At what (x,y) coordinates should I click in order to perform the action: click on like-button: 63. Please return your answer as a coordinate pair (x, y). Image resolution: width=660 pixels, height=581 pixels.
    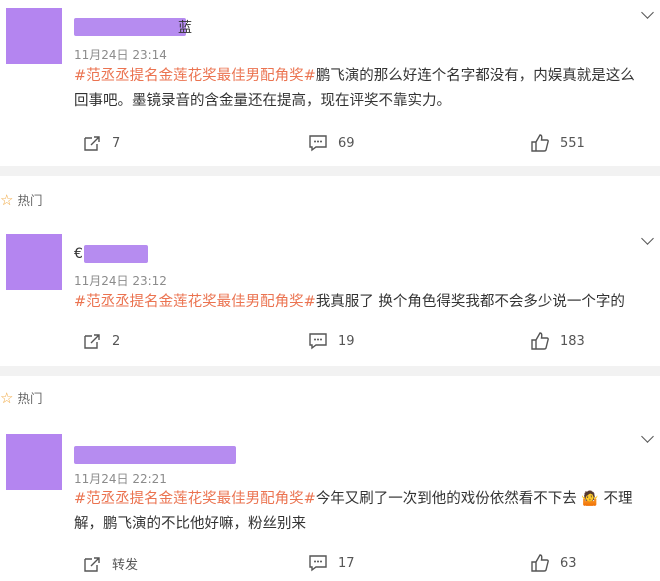
    Looking at the image, I should click on (553, 563).